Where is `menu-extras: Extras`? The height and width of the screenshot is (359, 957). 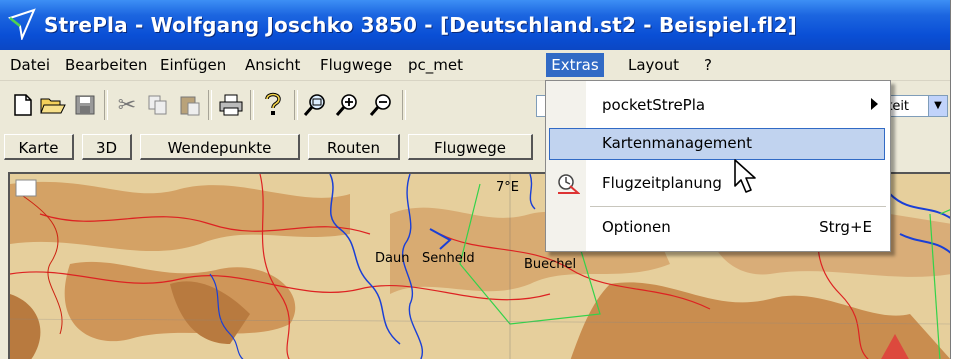
menu-extras: Extras is located at coordinates (575, 65).